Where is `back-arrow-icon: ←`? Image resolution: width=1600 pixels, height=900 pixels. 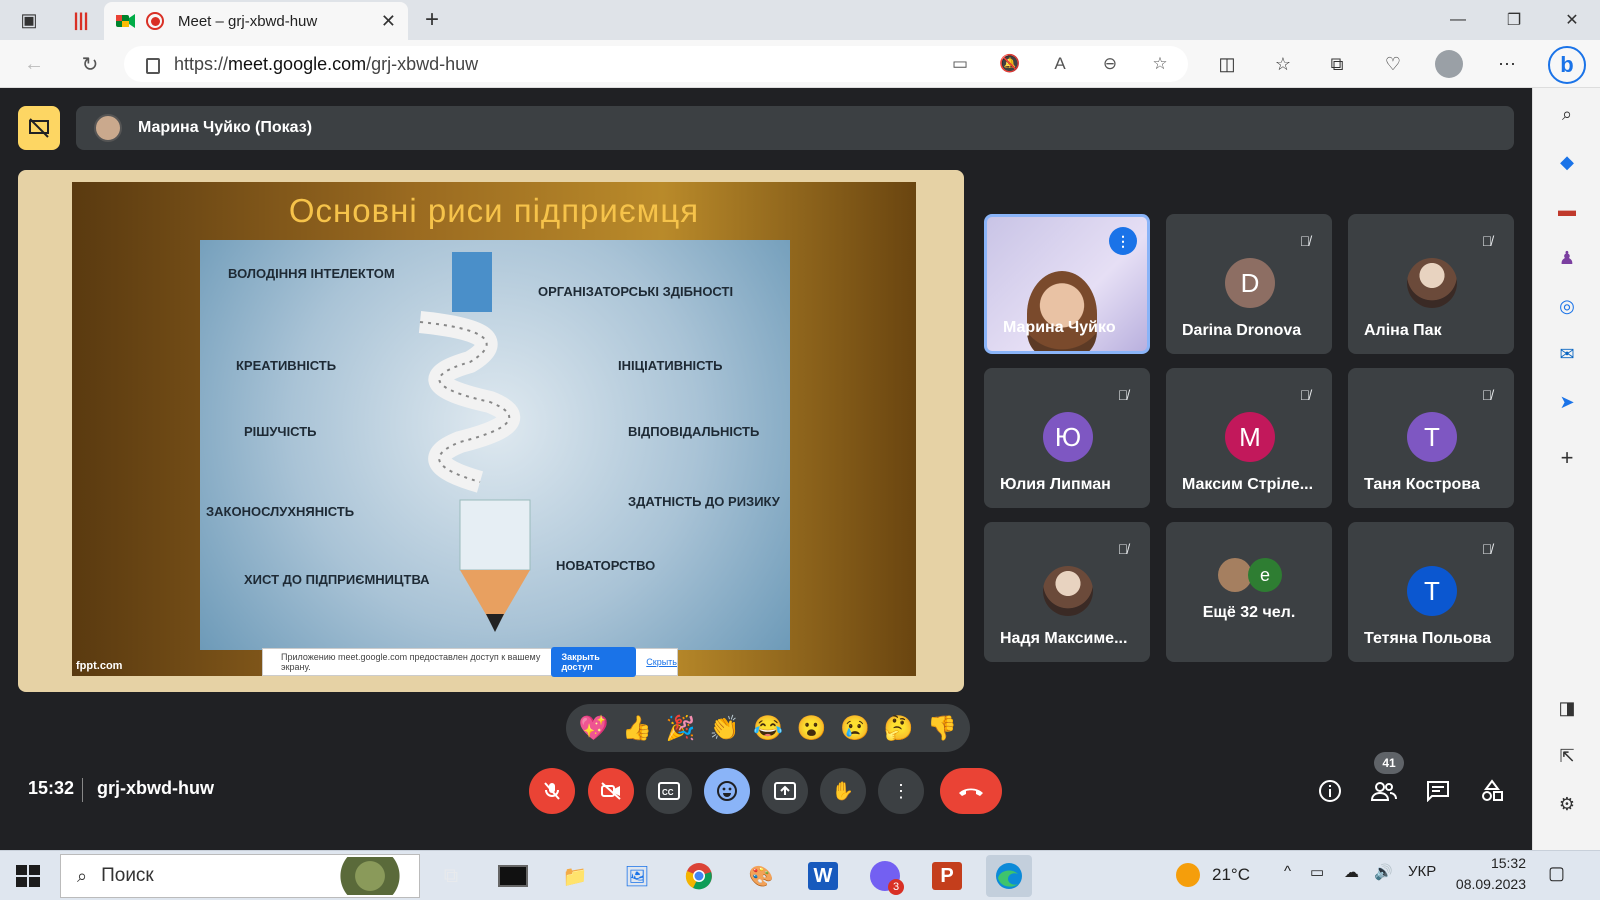
back-arrow-icon: ← is located at coordinates (34, 64).